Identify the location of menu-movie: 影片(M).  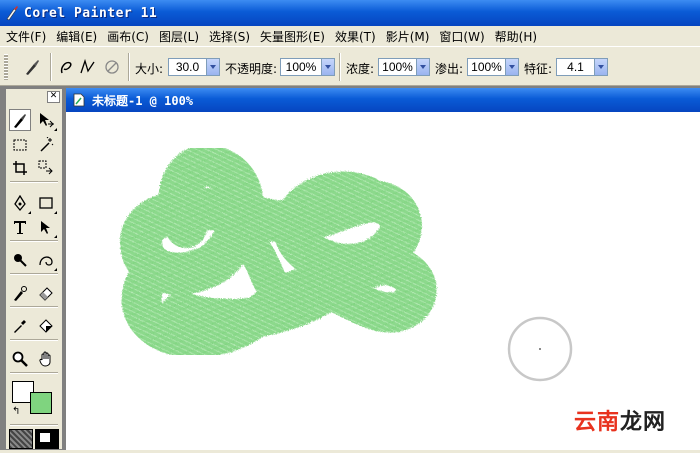
(408, 36).